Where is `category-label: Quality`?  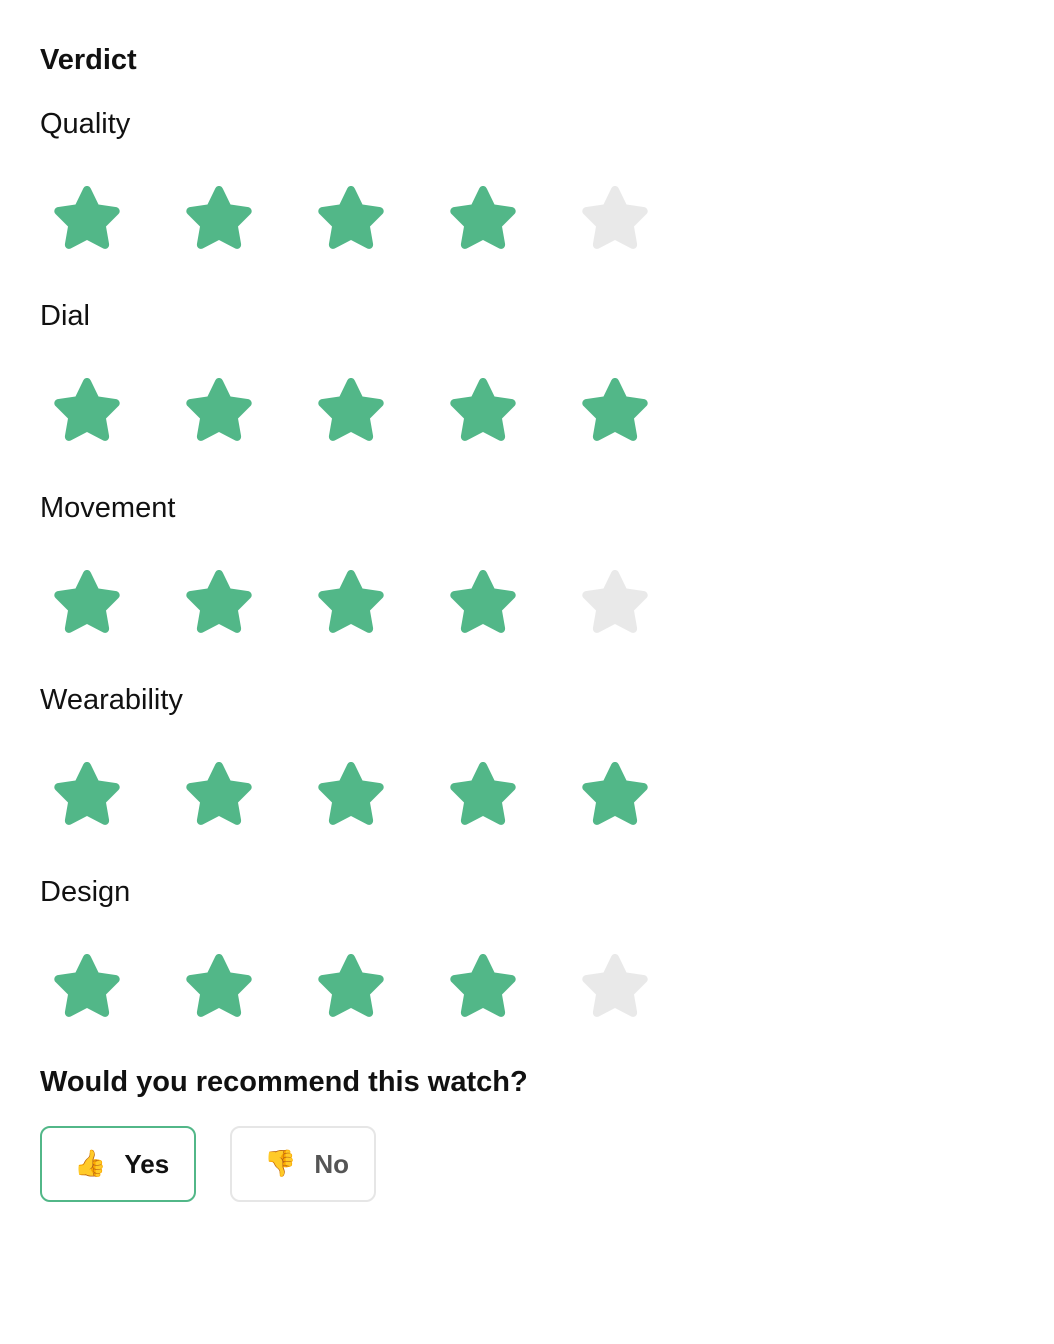
category-label: Quality is located at coordinates (85, 124).